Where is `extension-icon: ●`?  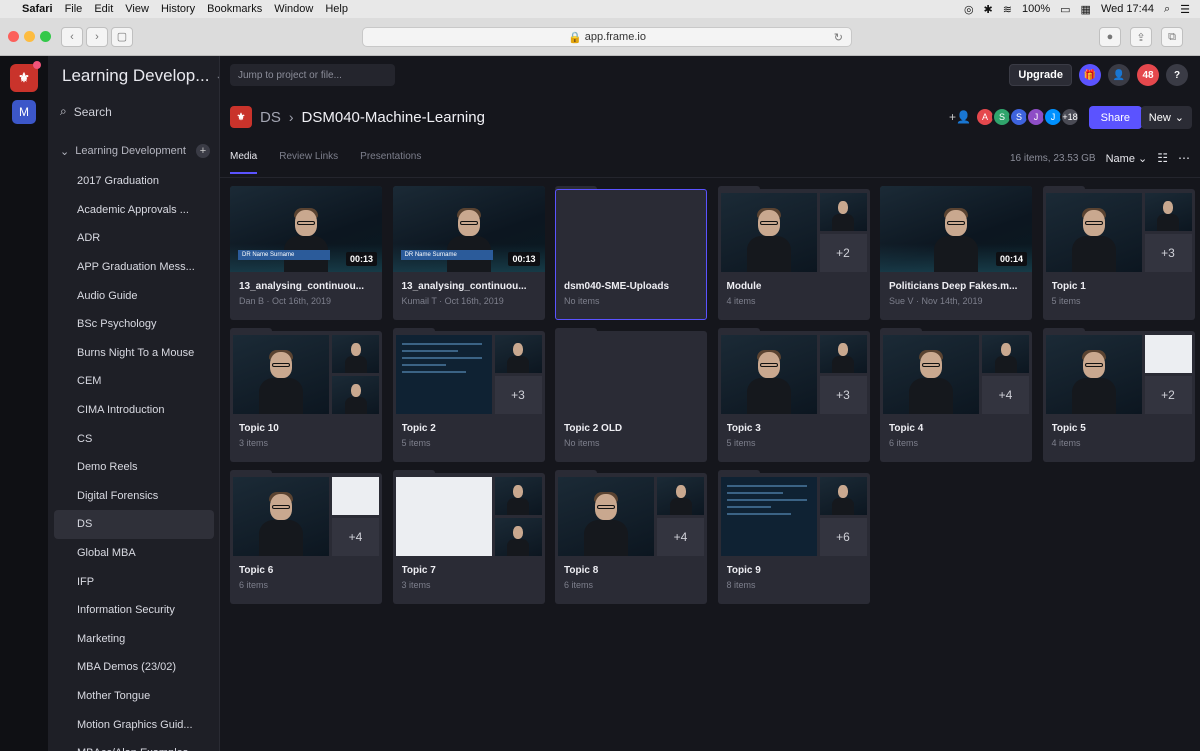 extension-icon: ● is located at coordinates (1110, 37).